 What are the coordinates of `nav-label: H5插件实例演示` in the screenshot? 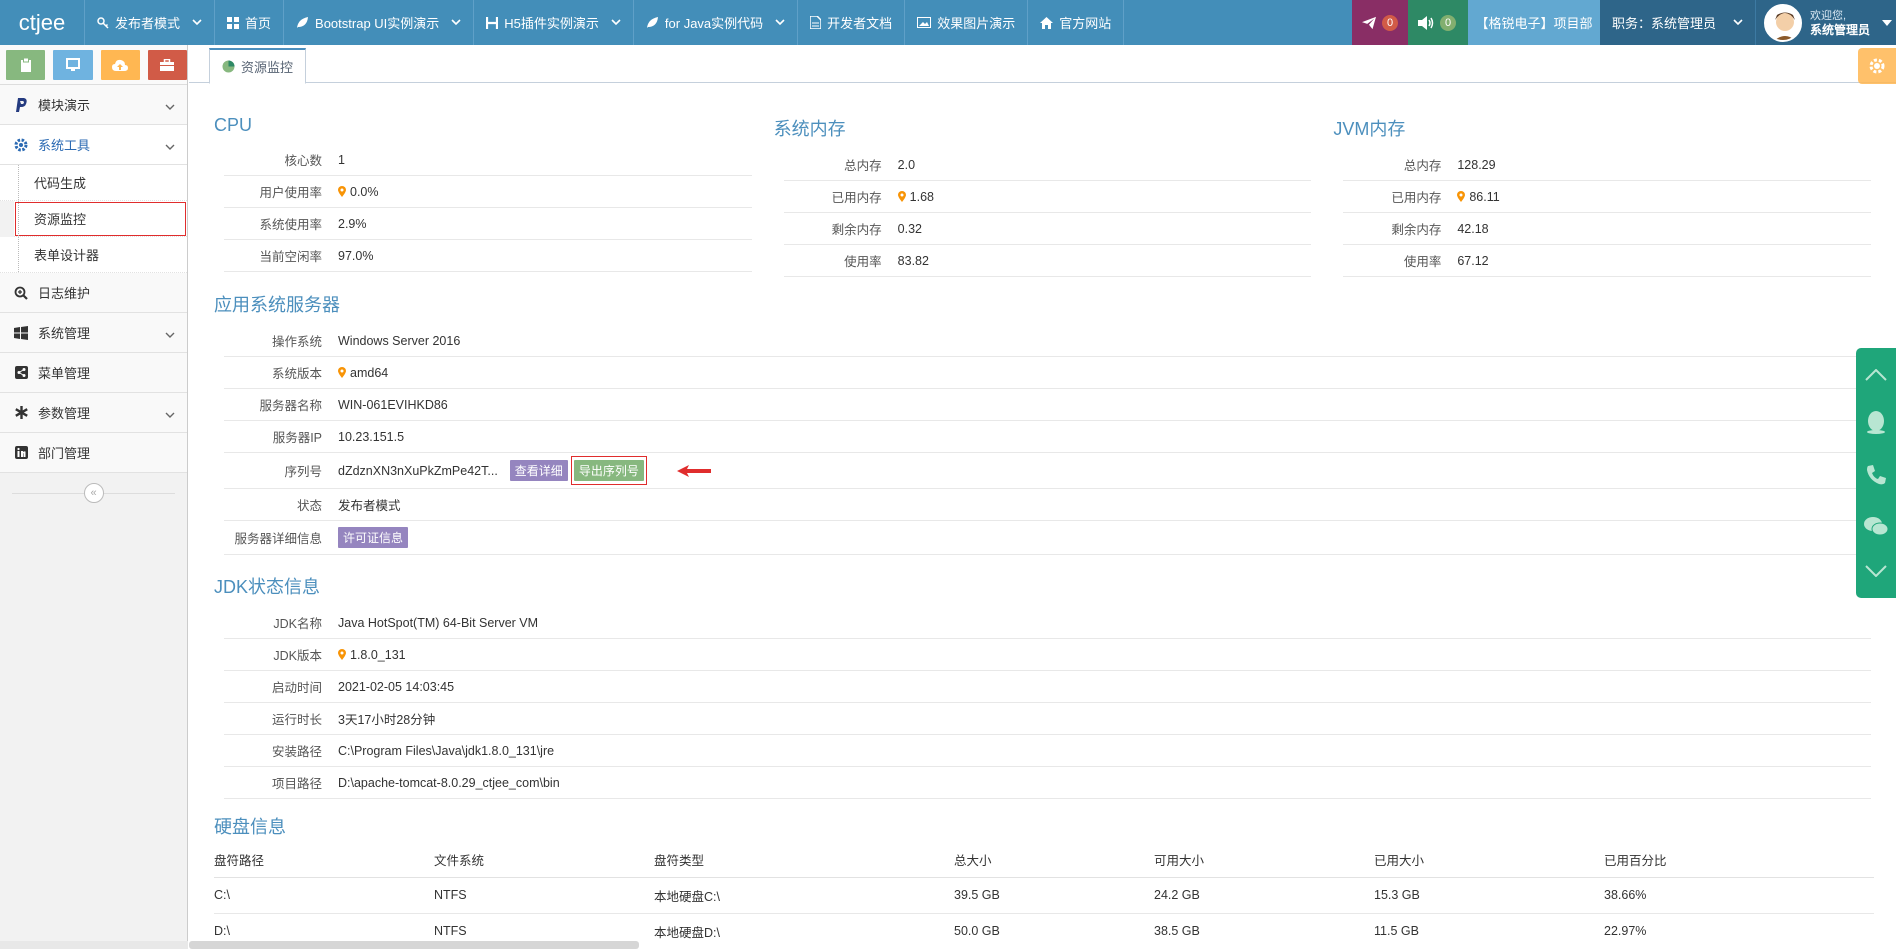 It's located at (551, 23).